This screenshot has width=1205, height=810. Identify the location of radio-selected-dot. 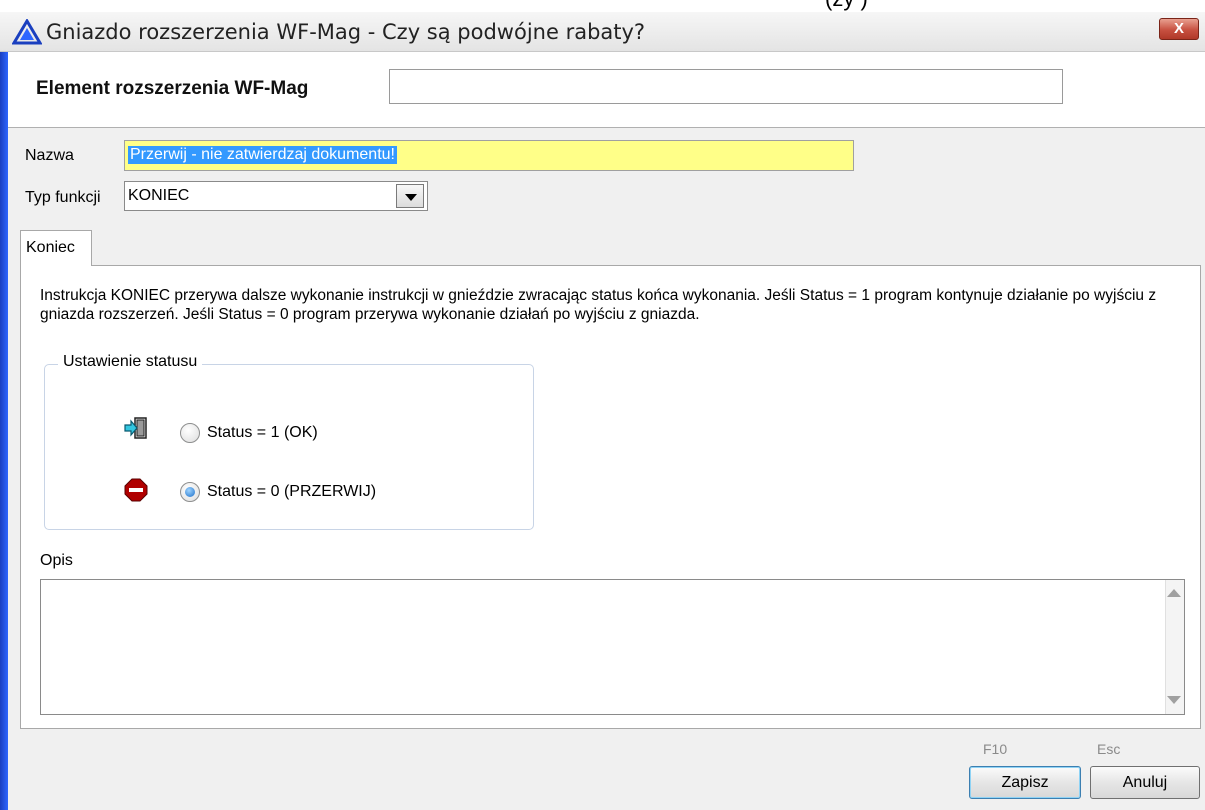
(190, 492).